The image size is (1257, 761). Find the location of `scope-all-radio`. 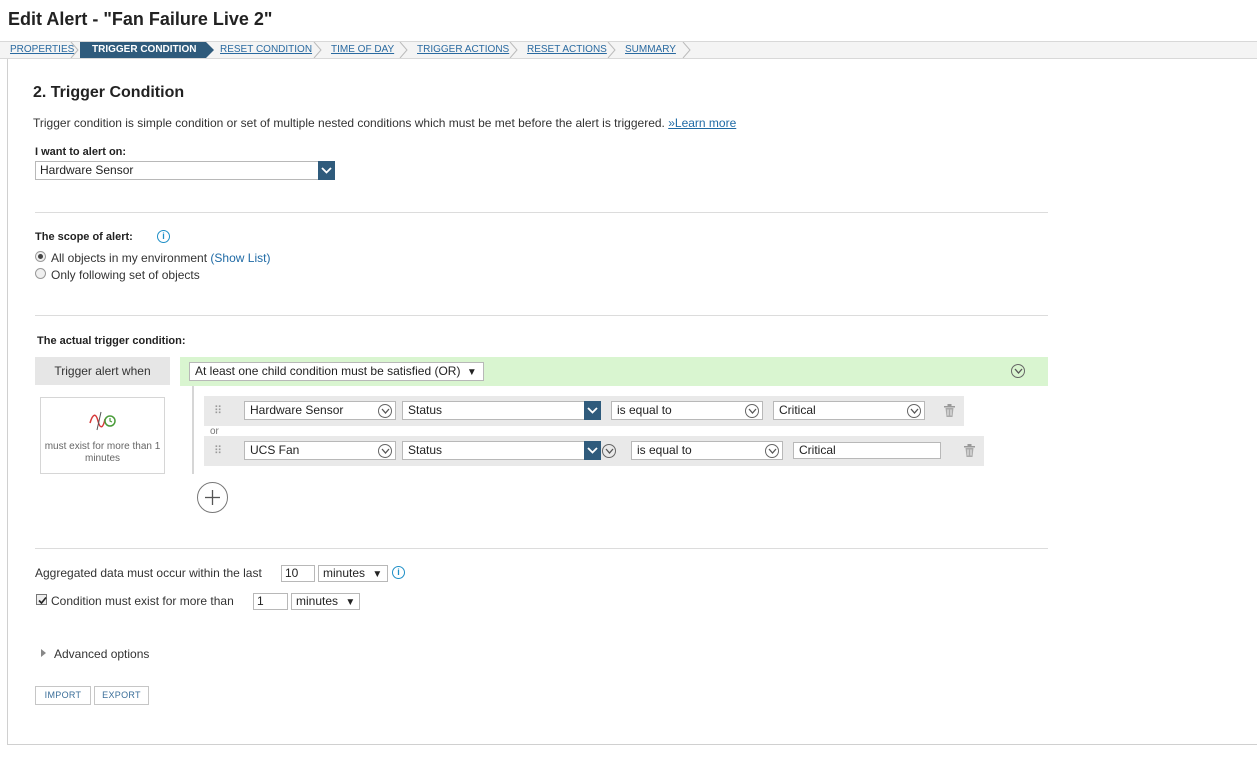

scope-all-radio is located at coordinates (40, 256).